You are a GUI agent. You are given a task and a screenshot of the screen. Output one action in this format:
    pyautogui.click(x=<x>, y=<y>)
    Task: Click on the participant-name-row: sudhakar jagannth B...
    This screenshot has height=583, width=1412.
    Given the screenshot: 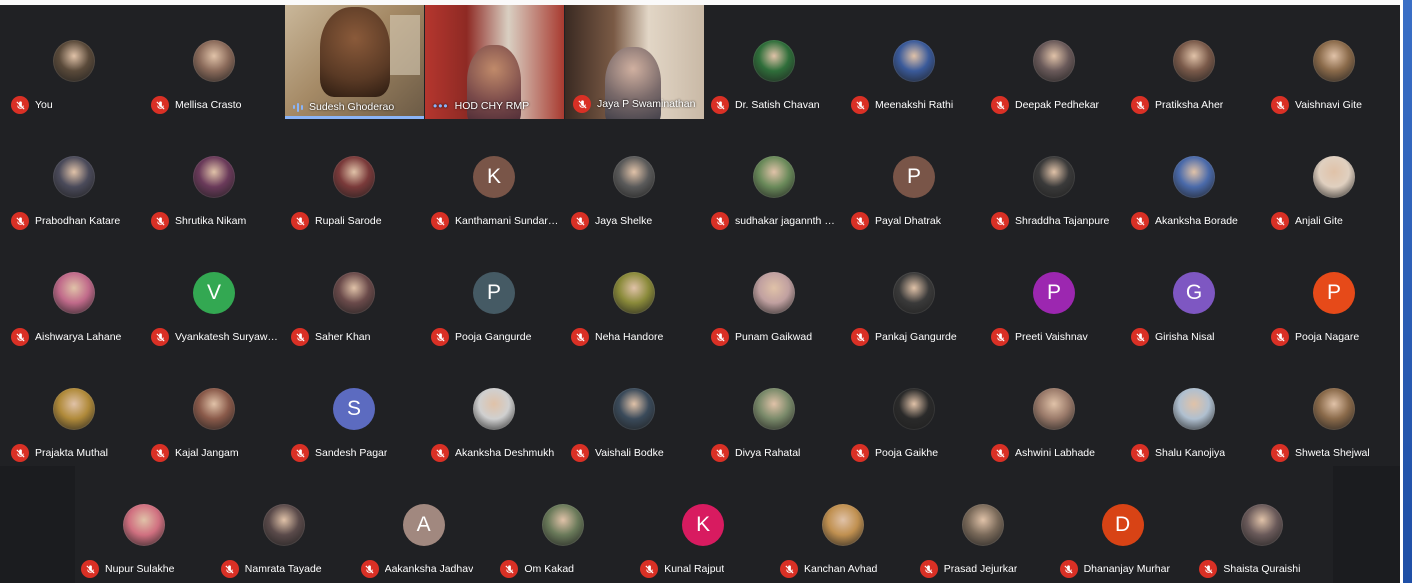 What is the action you would take?
    pyautogui.click(x=776, y=221)
    